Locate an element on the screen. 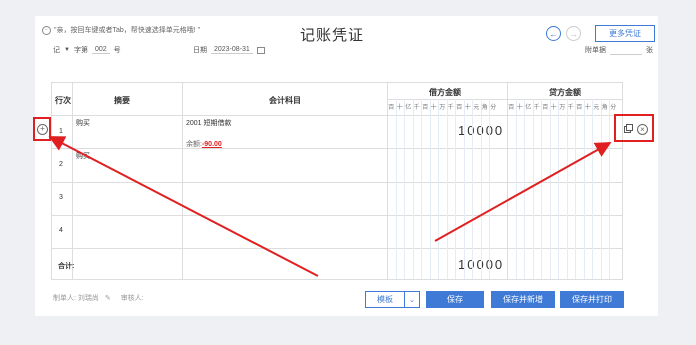 This screenshot has width=696, height=345. chevron-down-icon: ⌄ is located at coordinates (412, 300).